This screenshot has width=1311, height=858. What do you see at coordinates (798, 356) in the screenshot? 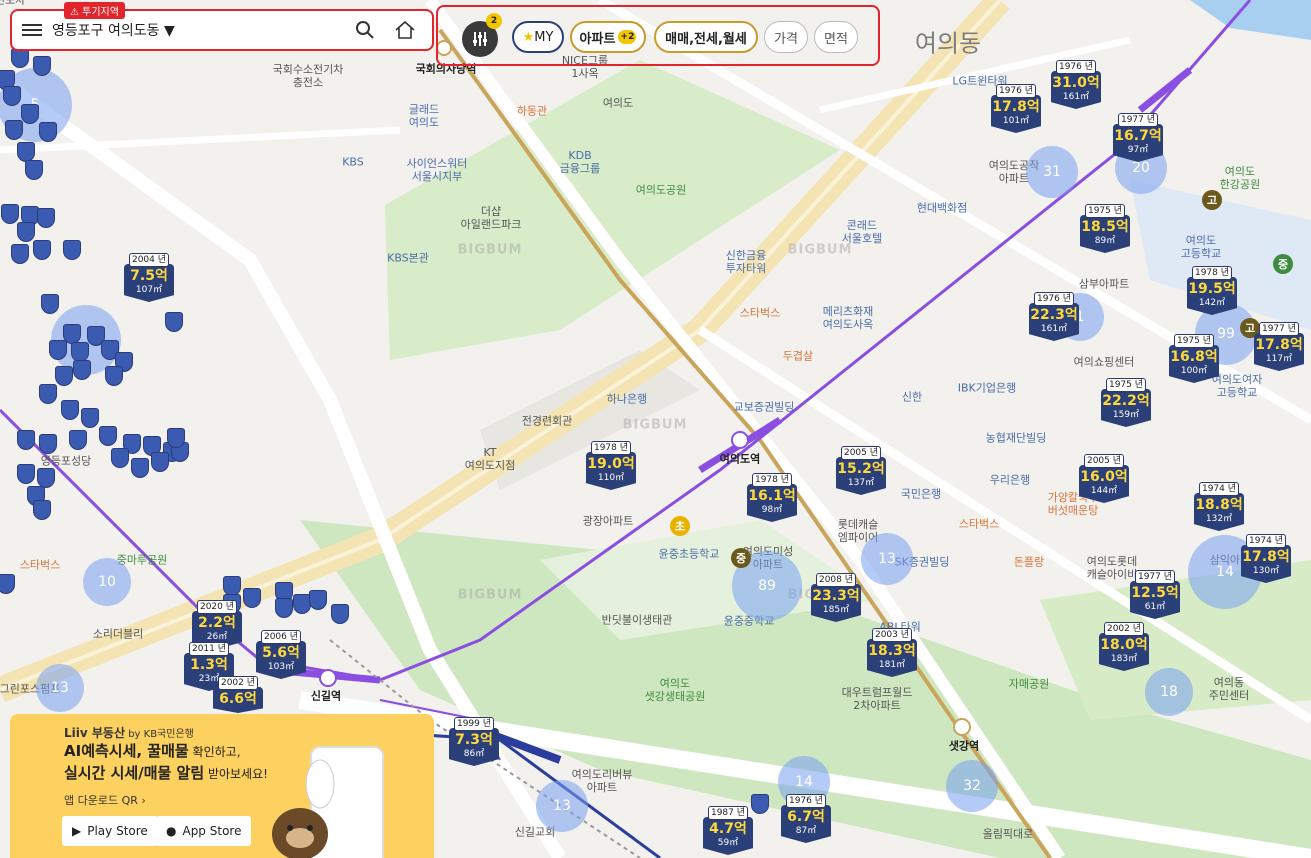
I see `map-label: 두겹살` at bounding box center [798, 356].